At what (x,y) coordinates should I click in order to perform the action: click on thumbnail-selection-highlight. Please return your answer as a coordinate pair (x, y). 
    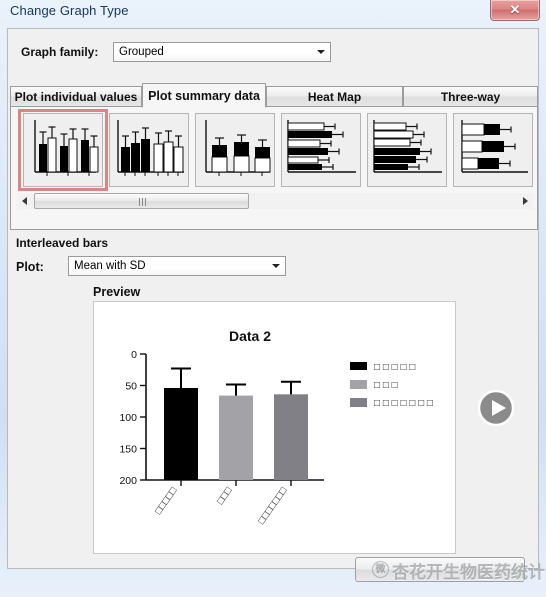
    Looking at the image, I should click on (63, 150).